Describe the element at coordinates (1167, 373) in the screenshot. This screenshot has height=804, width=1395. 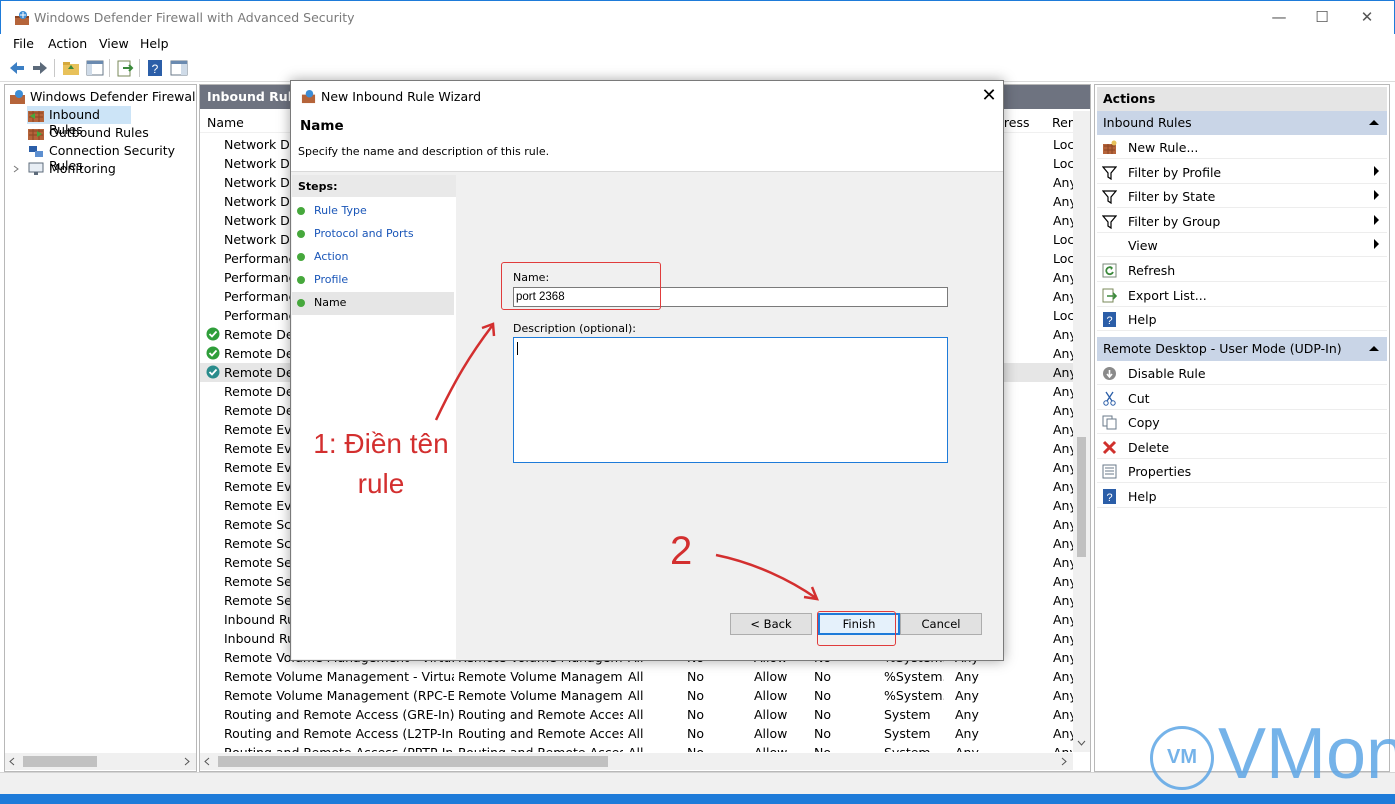
I see `action-label: Disable Rule` at that location.